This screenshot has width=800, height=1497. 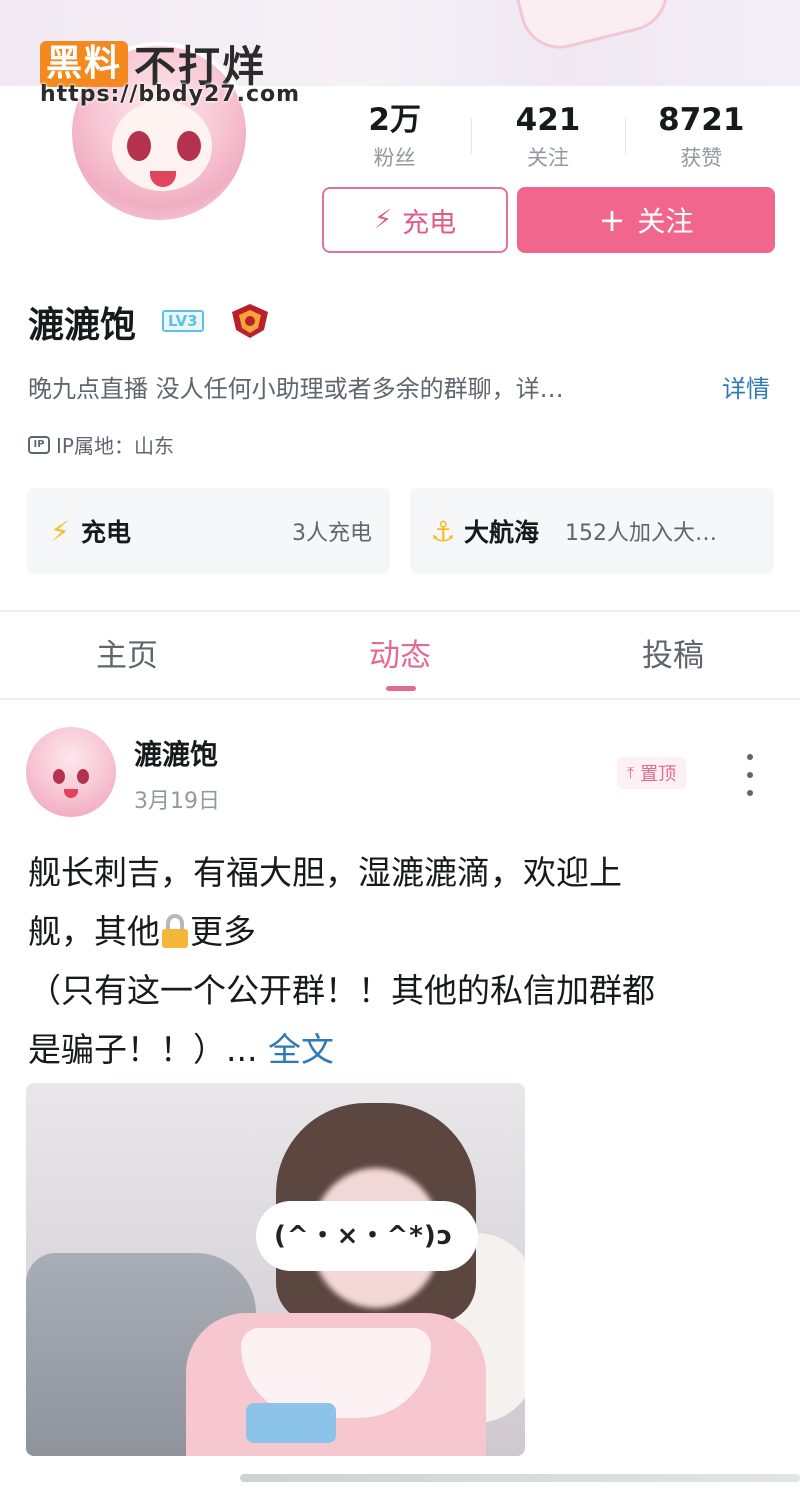 What do you see at coordinates (612, 220) in the screenshot?
I see `plus-icon: +` at bounding box center [612, 220].